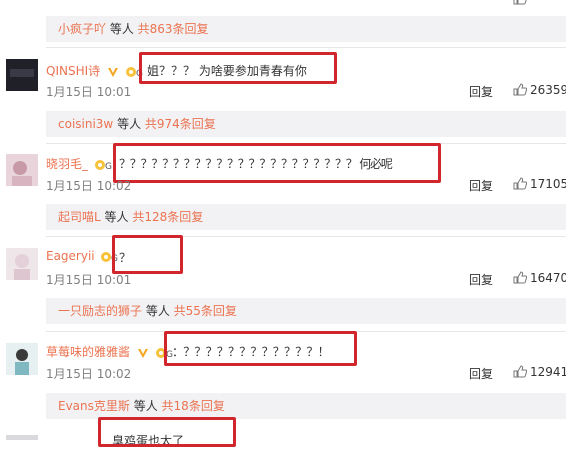 The image size is (566, 449). I want to click on comment-username: Eageryii G, so click(82, 256).